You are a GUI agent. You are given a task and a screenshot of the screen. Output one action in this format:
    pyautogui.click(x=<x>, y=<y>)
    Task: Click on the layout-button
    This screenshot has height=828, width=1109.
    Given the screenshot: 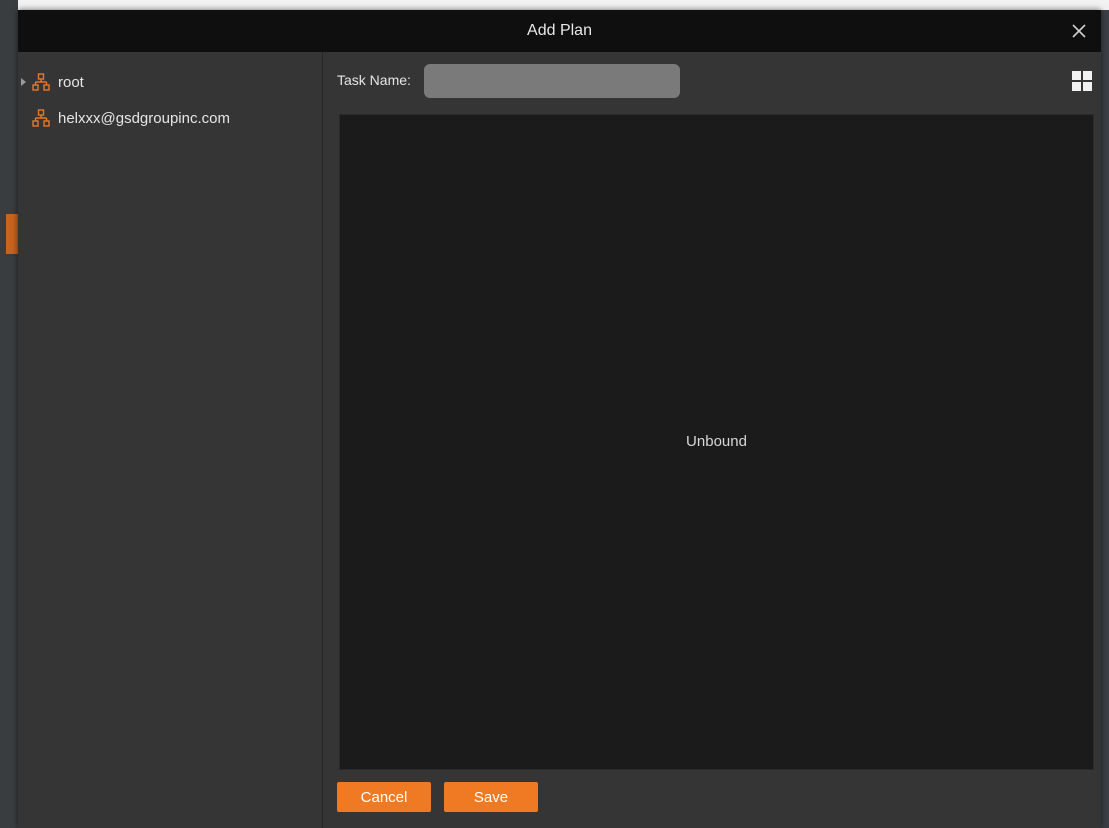 What is the action you would take?
    pyautogui.click(x=1082, y=81)
    